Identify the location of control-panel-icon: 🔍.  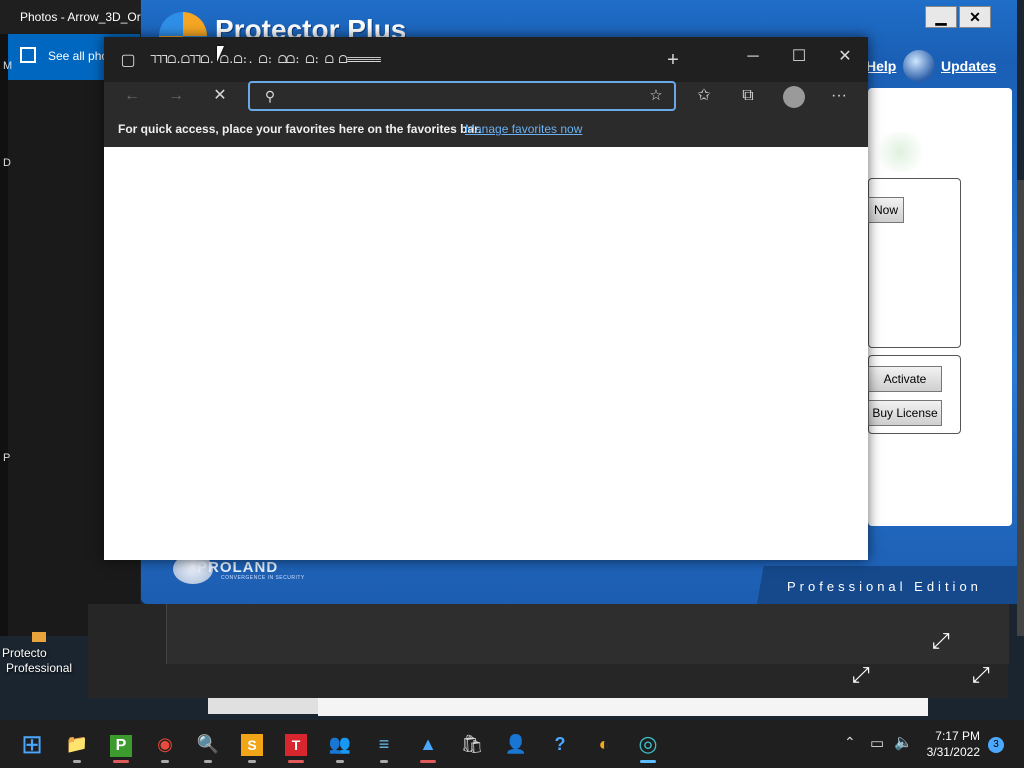
(208, 744).